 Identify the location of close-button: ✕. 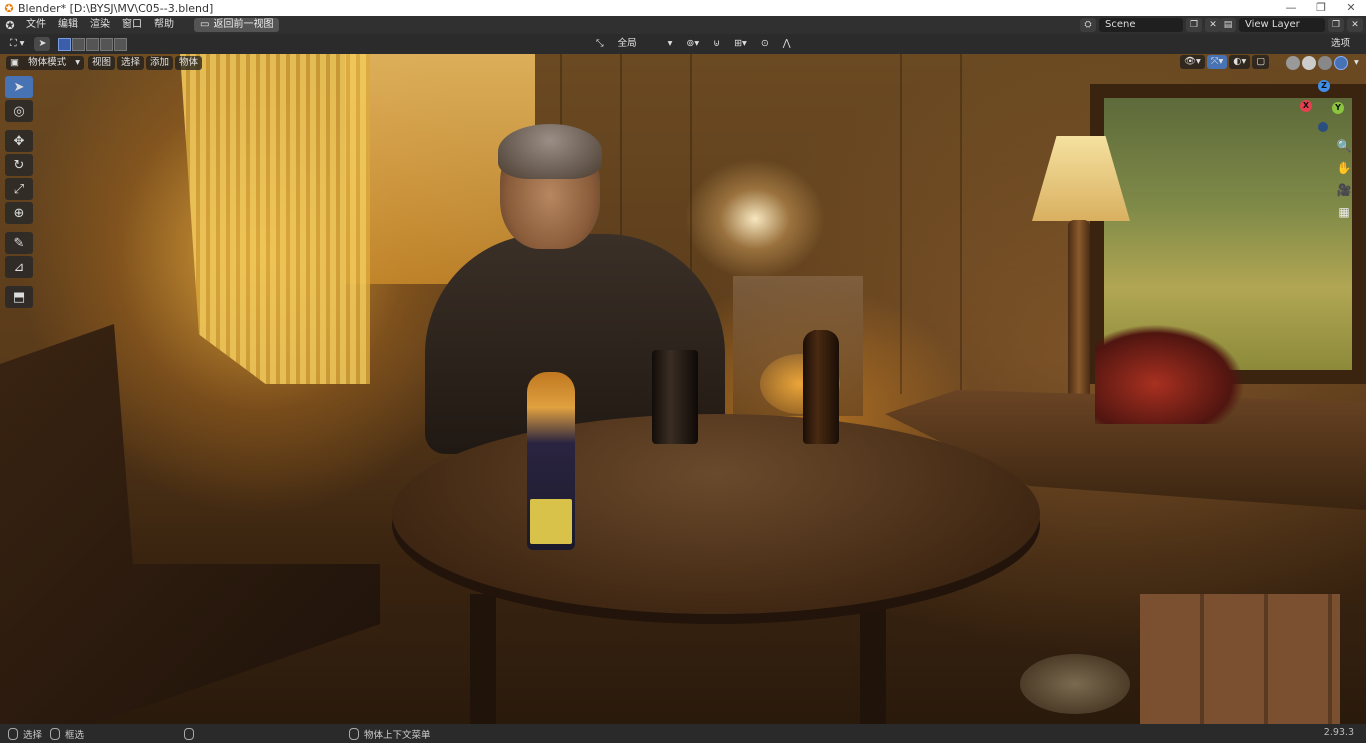
(1351, 8).